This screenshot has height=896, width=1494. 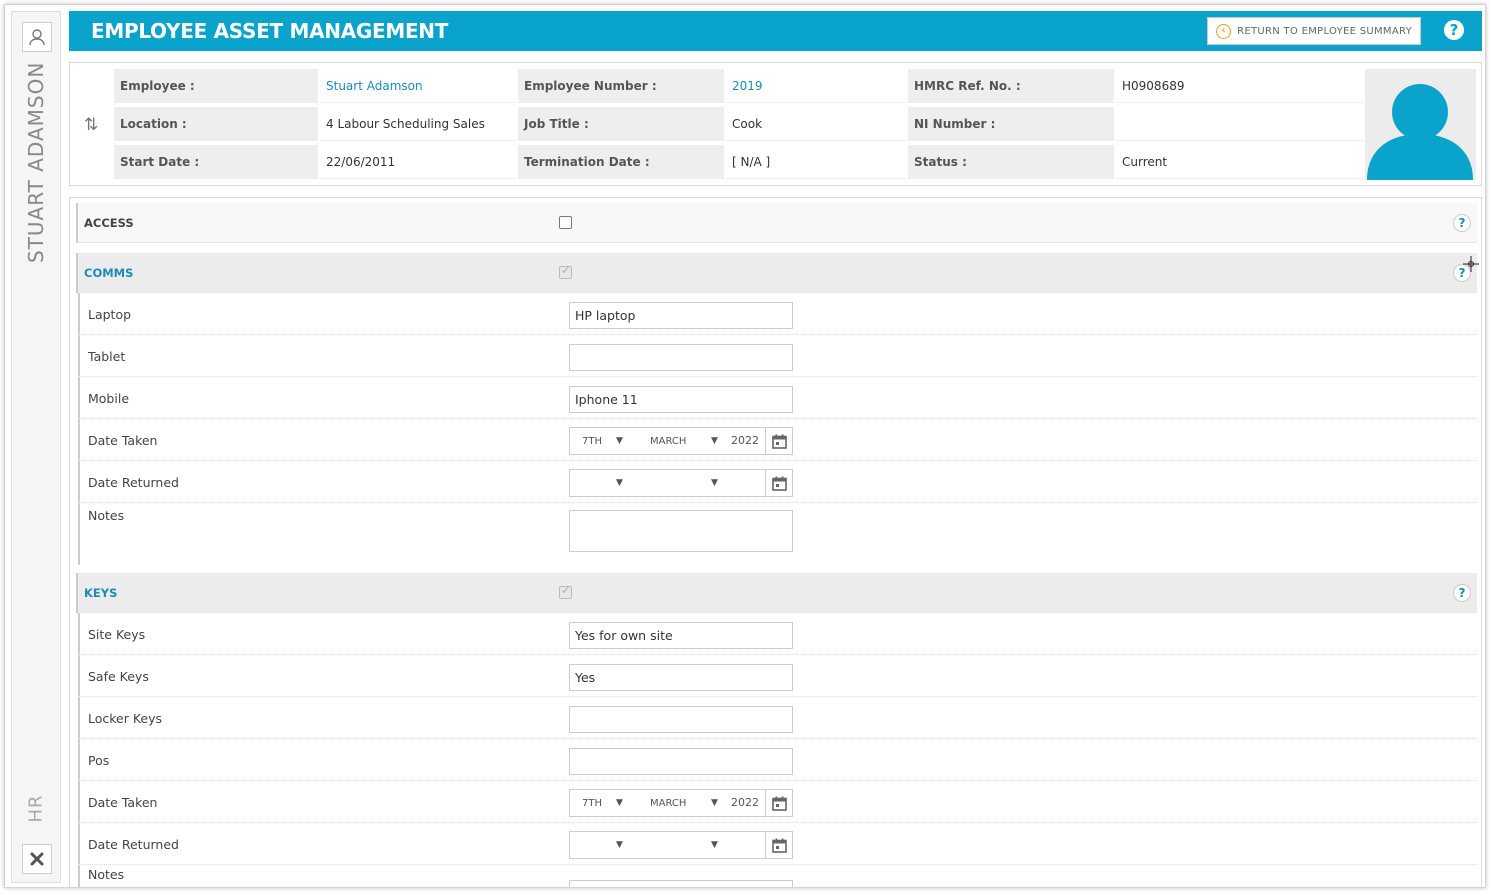 I want to click on section-keys-label: KEYS, so click(x=101, y=593).